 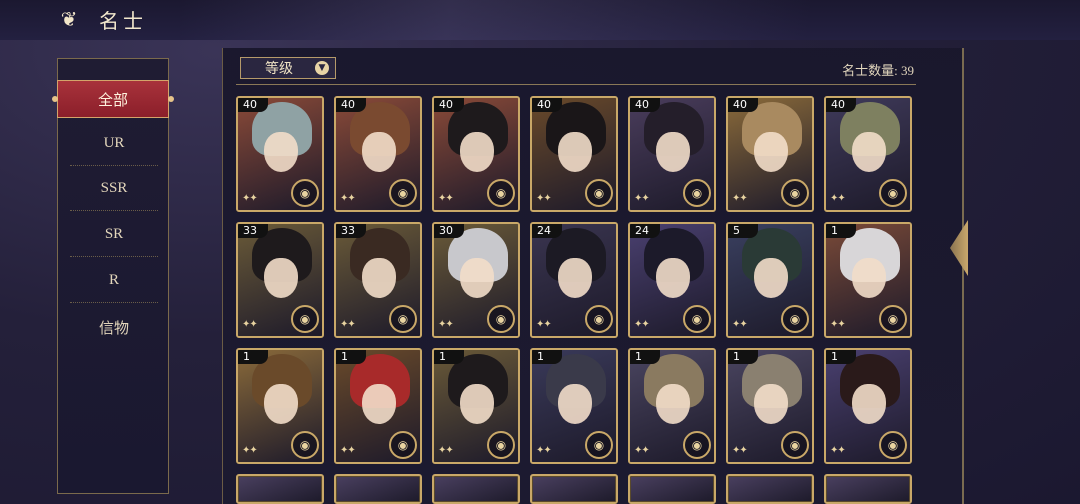 I want to click on back-swirl-icon: ❦, so click(x=69, y=19).